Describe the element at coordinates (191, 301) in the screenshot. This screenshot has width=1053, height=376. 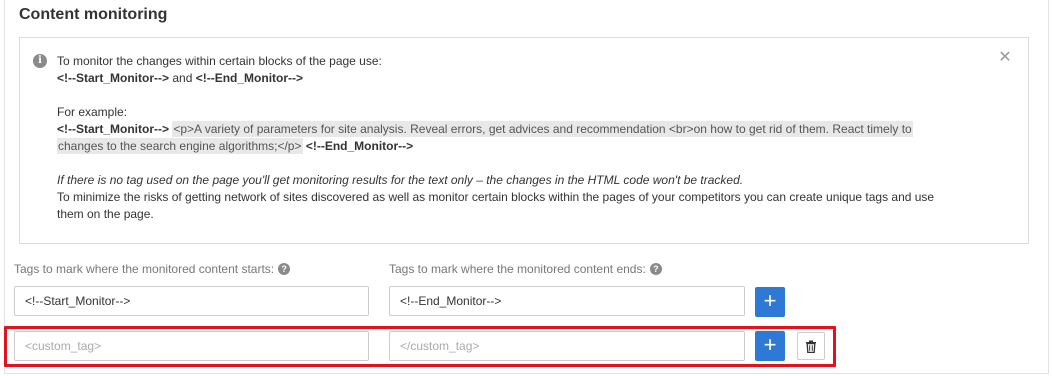
I see `start-tag-input: <!--Start_Monitor-->` at that location.